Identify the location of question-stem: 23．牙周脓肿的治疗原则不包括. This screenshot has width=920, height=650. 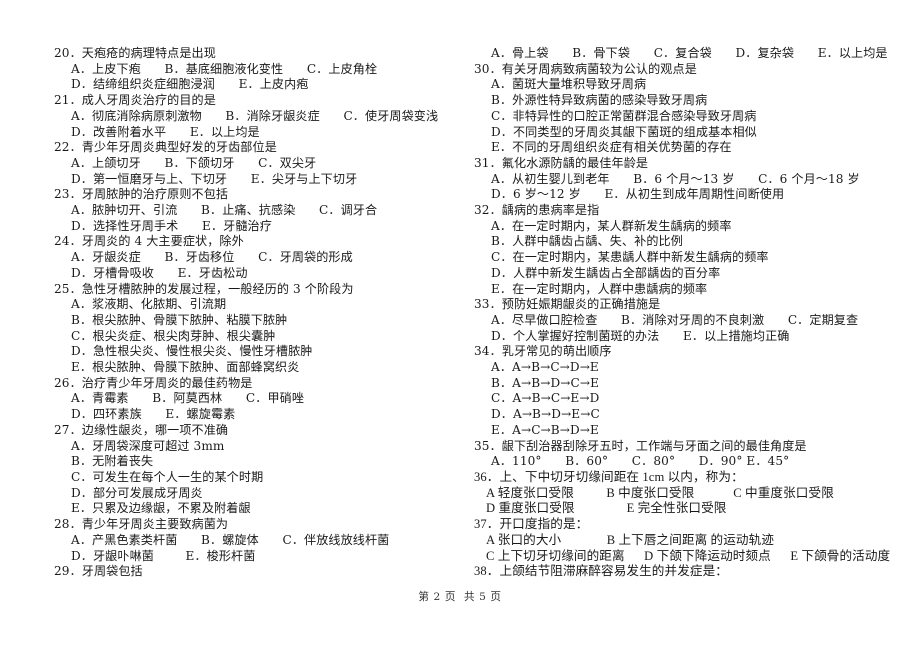
(141, 194).